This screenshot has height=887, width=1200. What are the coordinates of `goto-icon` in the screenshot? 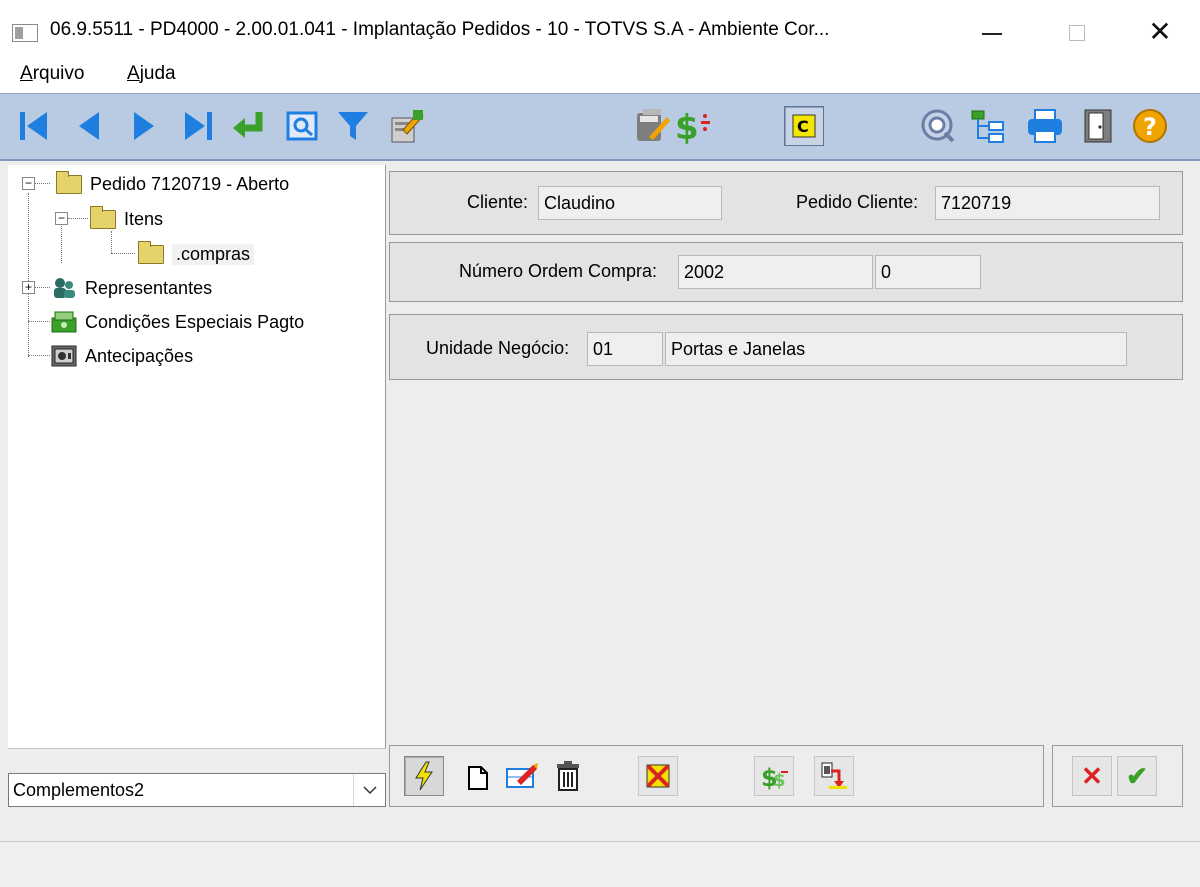 It's located at (248, 126).